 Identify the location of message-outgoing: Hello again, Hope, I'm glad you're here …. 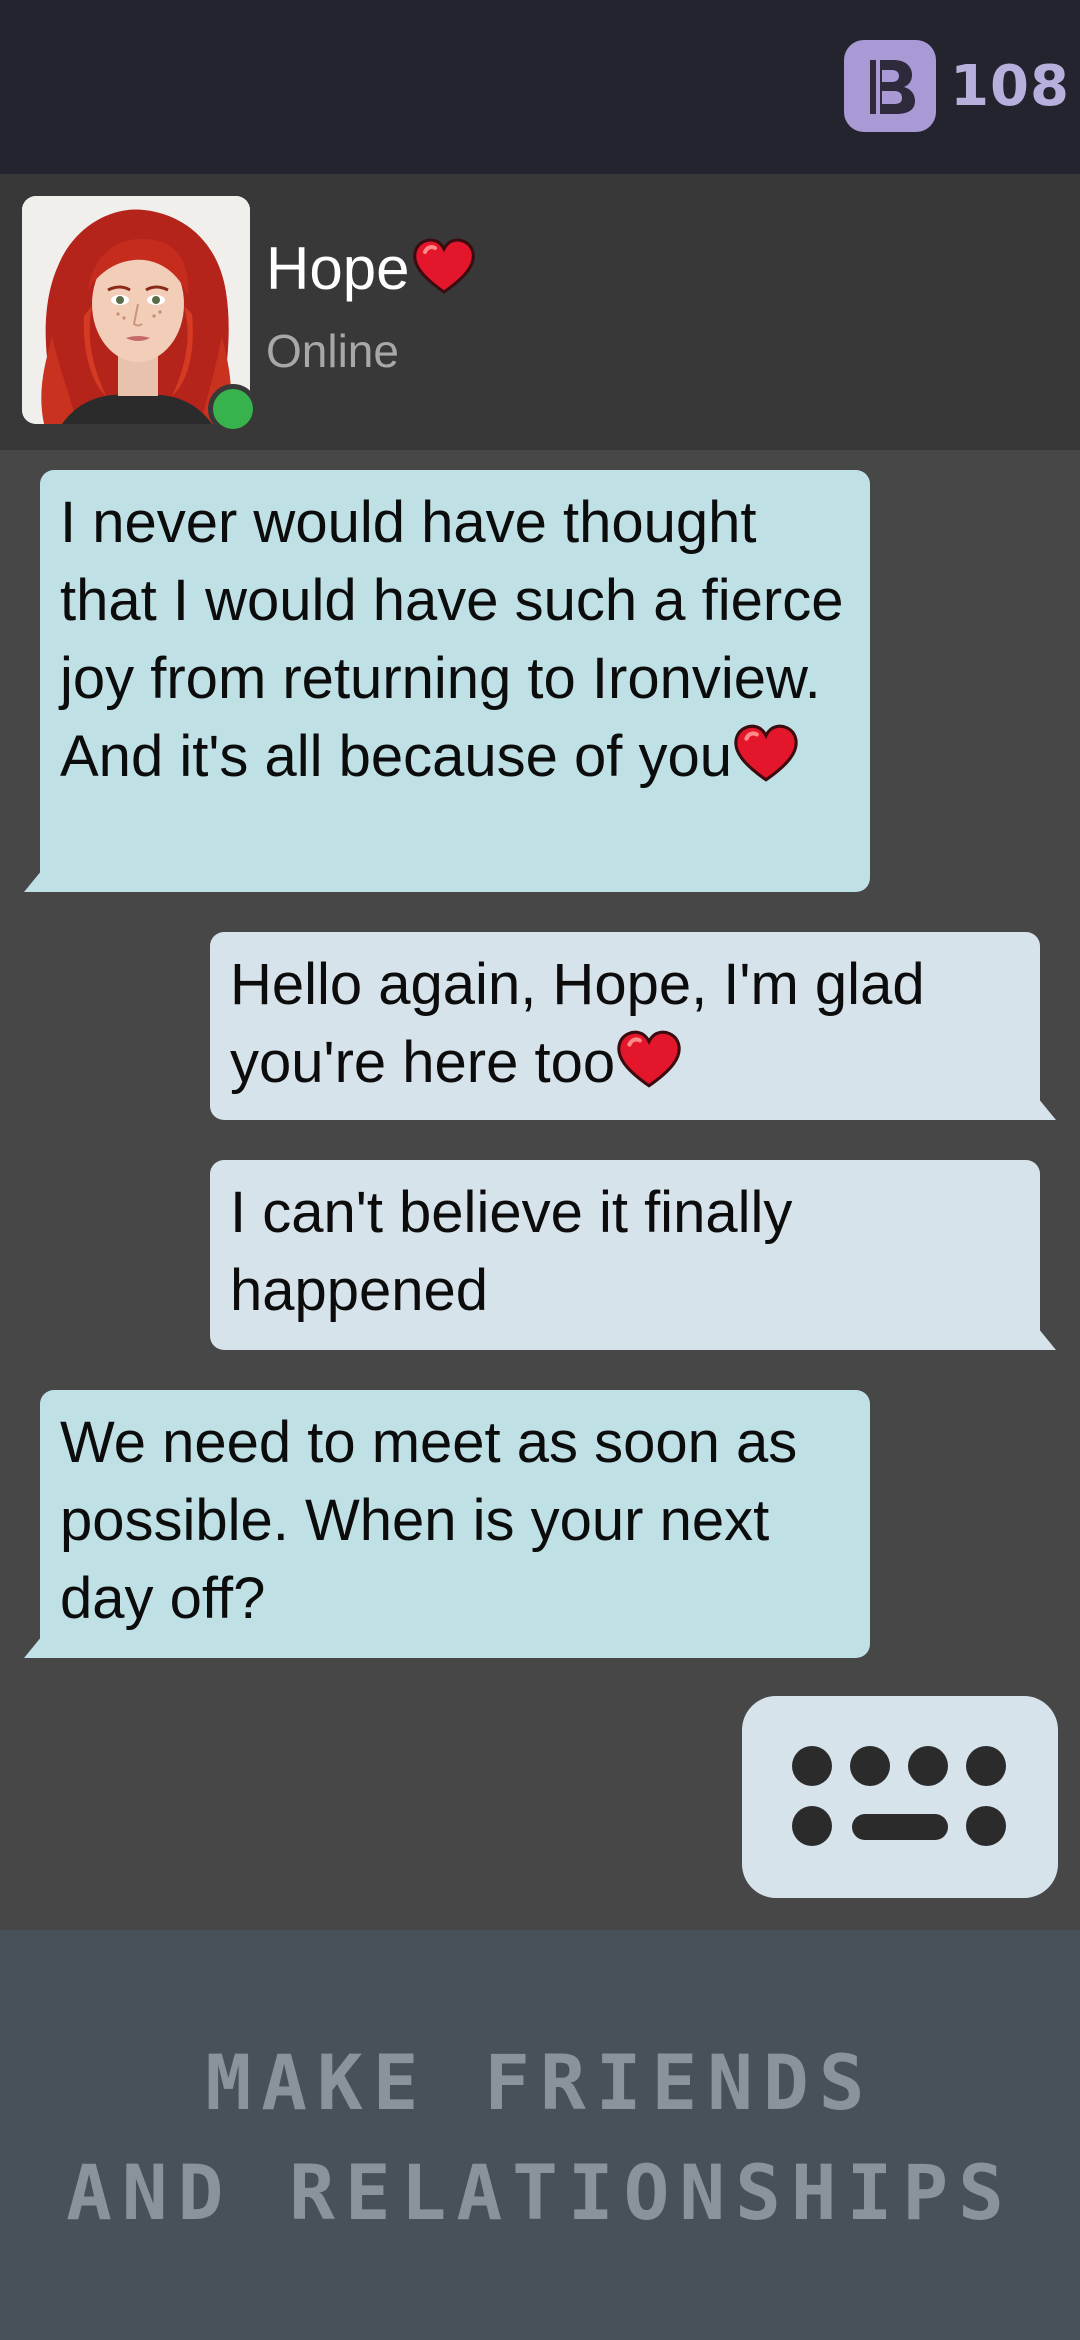
(633, 1026).